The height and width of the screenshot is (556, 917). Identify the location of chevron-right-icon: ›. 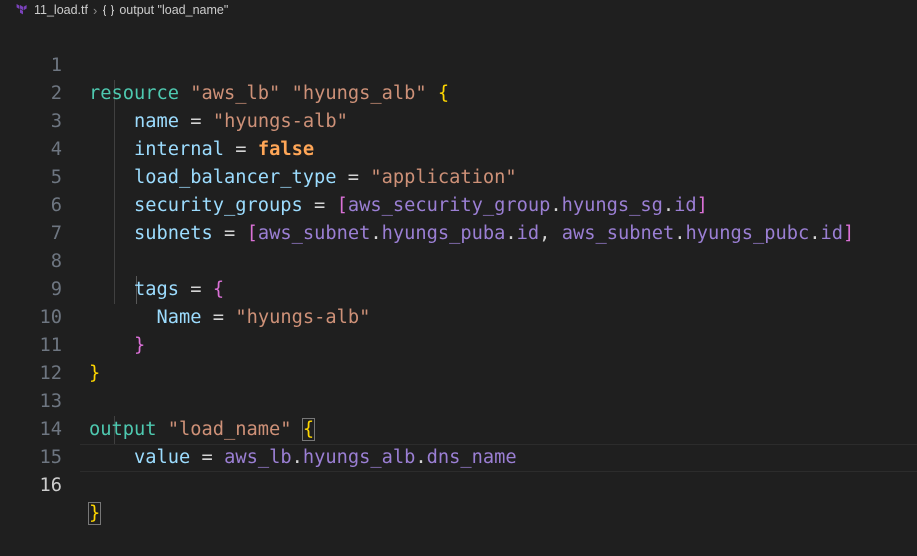
(95, 10).